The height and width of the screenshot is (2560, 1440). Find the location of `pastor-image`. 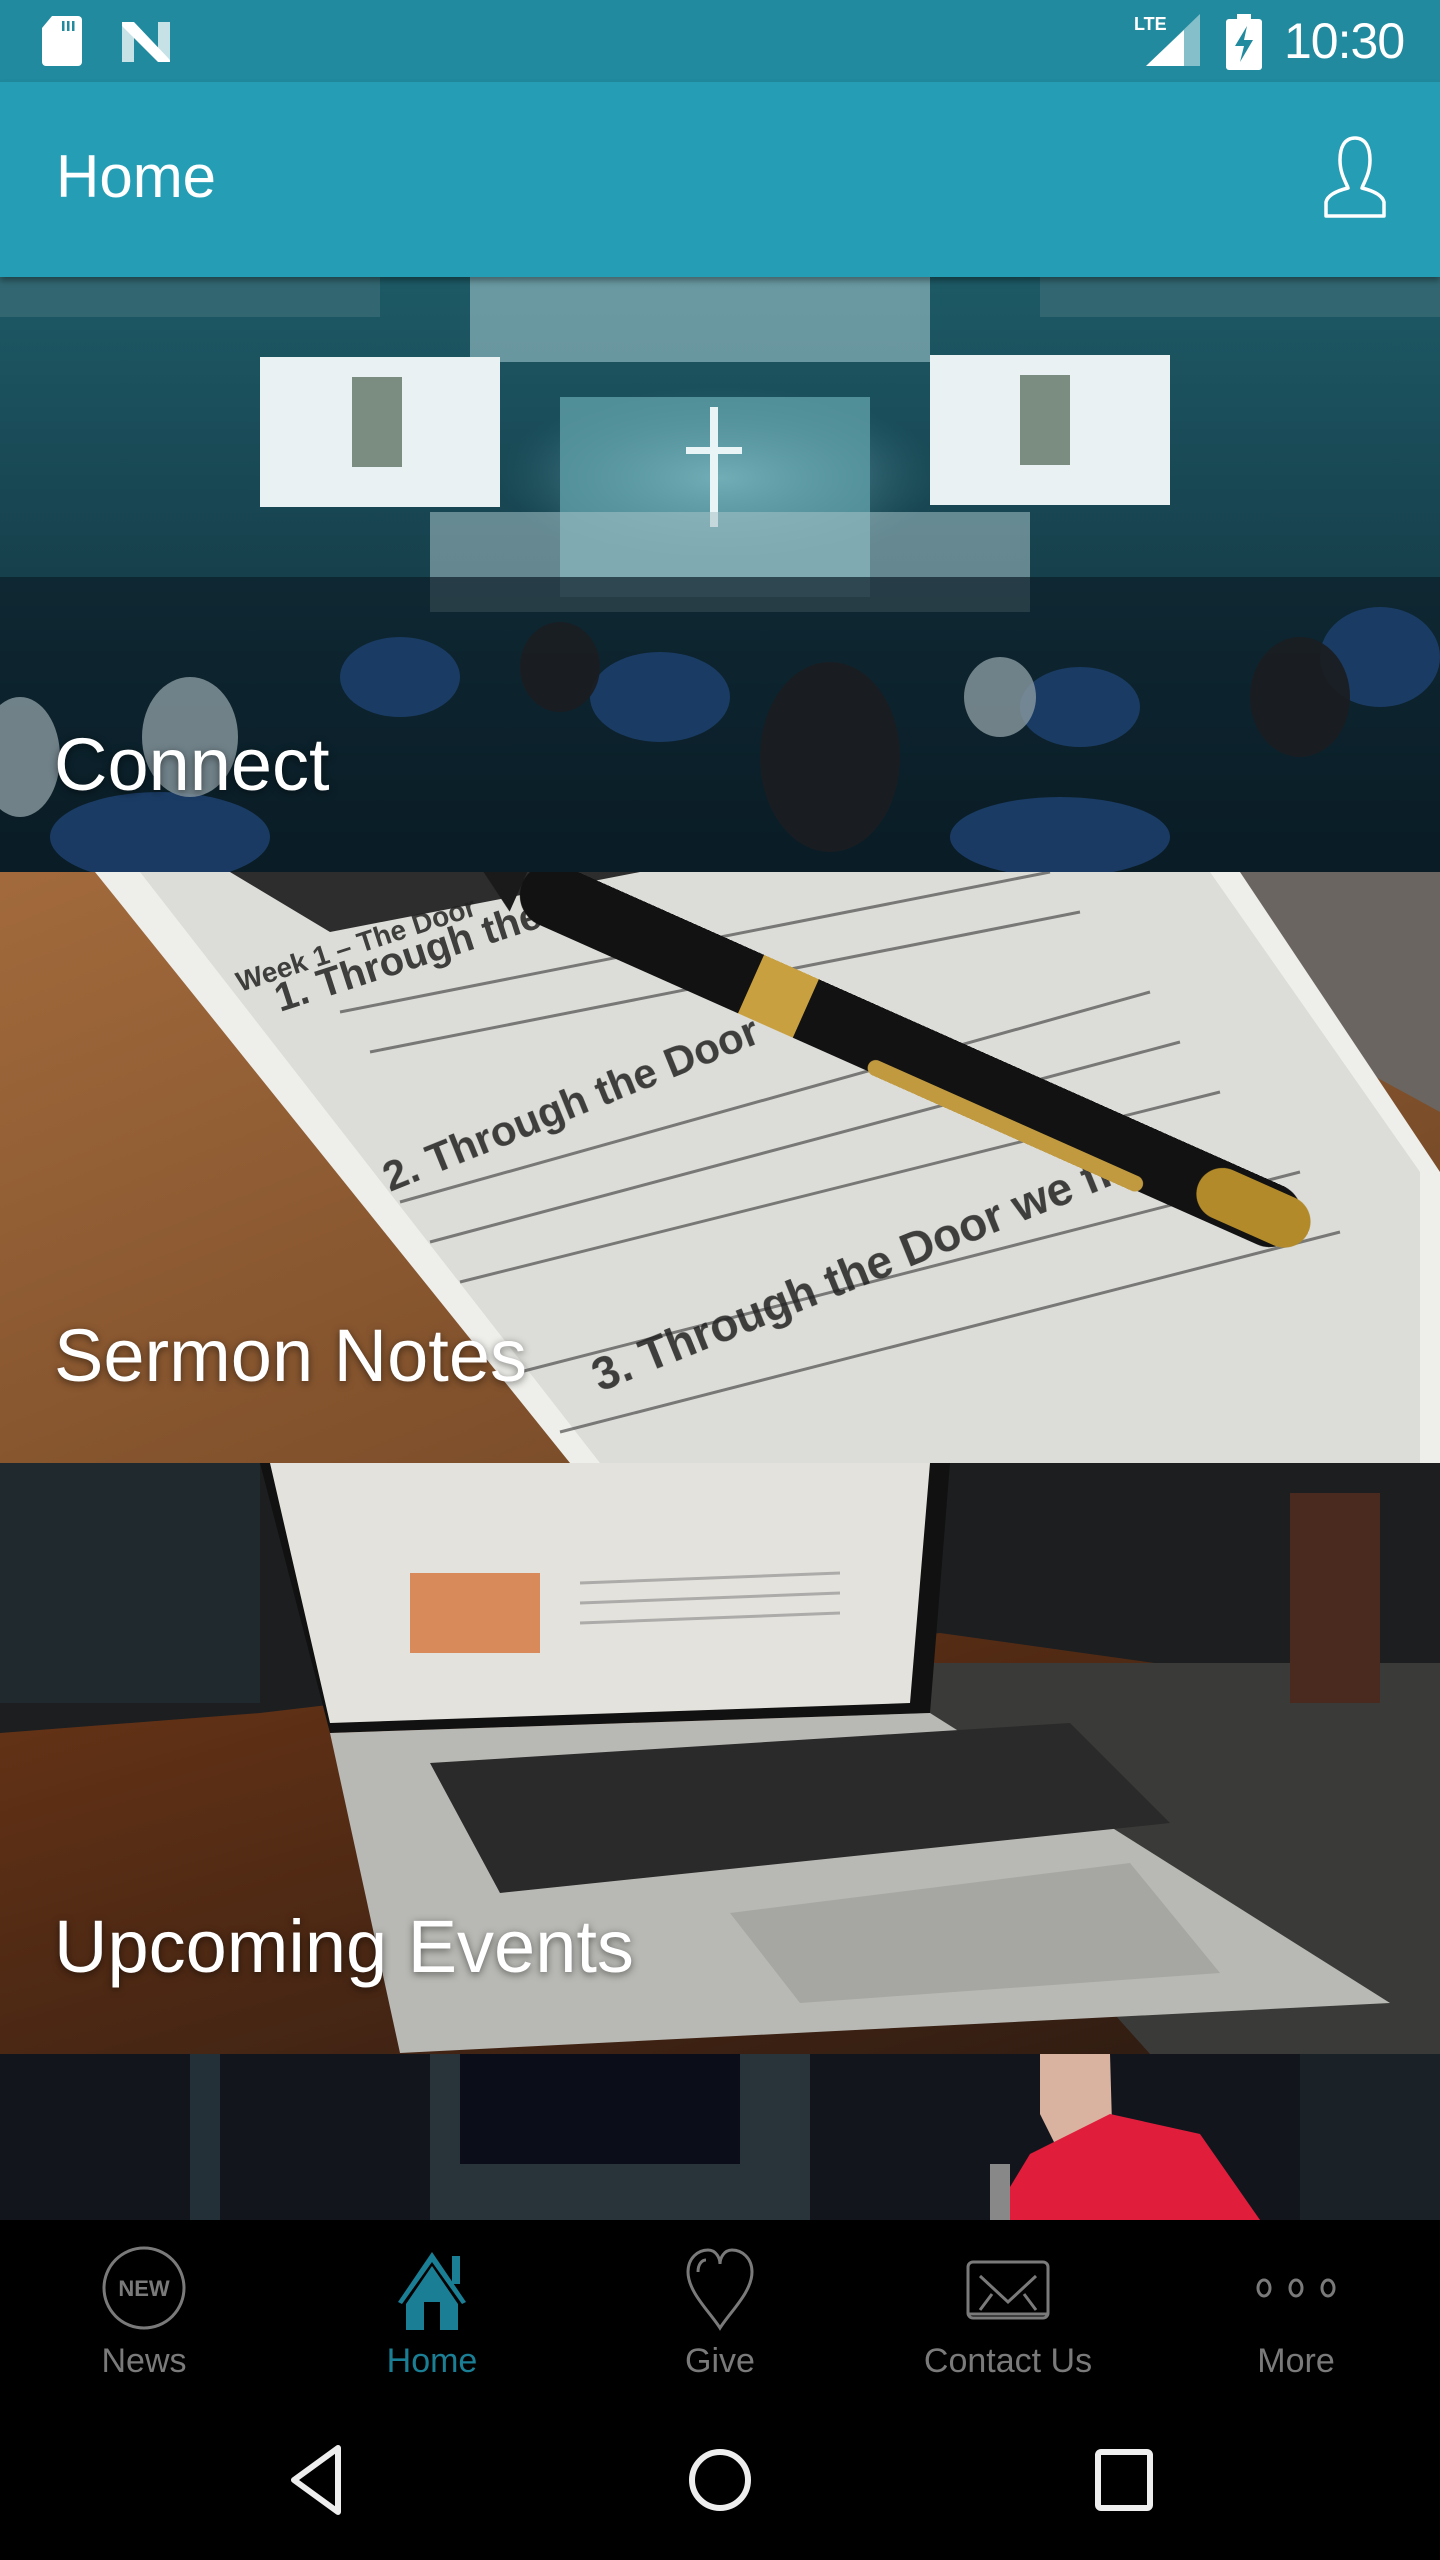

pastor-image is located at coordinates (720, 2137).